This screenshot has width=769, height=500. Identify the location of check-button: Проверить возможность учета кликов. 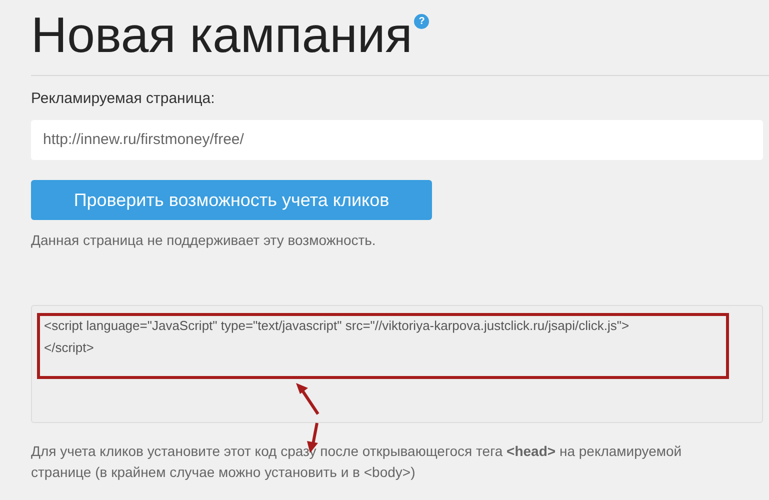
(231, 200).